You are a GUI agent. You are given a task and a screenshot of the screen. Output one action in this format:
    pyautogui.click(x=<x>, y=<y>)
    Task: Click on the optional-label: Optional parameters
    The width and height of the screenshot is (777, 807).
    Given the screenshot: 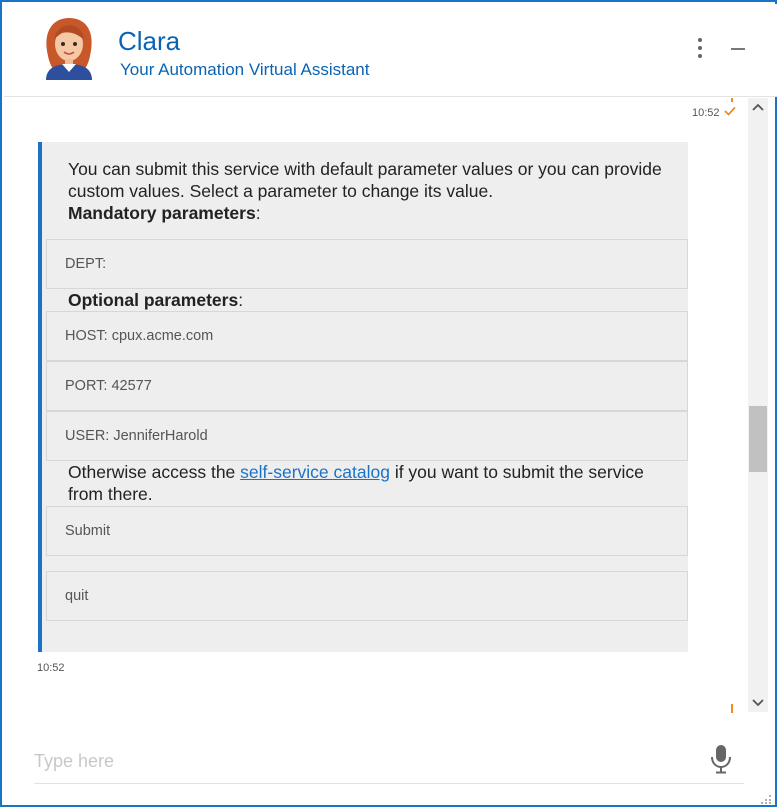 What is the action you would take?
    pyautogui.click(x=153, y=300)
    